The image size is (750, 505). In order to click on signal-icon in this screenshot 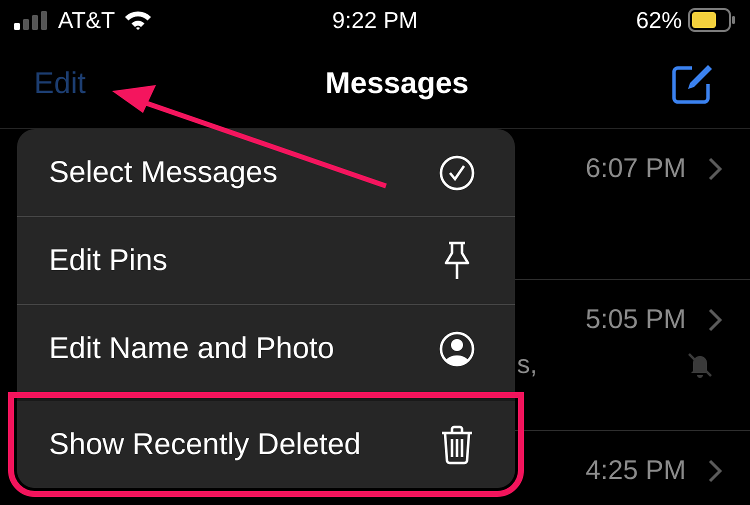, I will do `click(32, 20)`.